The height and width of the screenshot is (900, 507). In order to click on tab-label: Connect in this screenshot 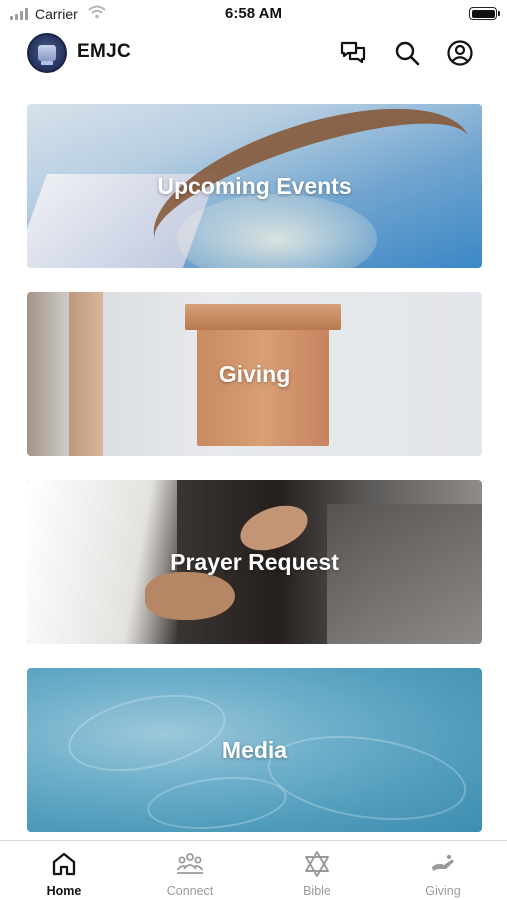, I will do `click(190, 891)`.